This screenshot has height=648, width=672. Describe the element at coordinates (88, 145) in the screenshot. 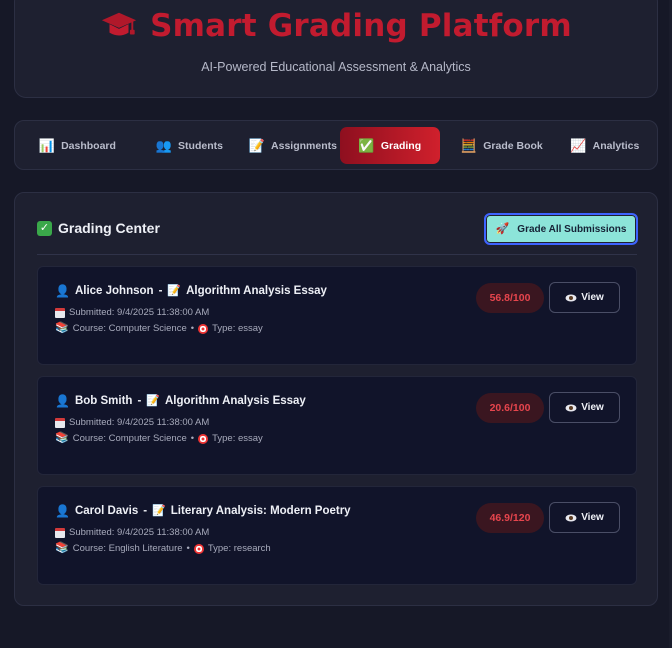

I see `tab-label: Dashboard` at that location.